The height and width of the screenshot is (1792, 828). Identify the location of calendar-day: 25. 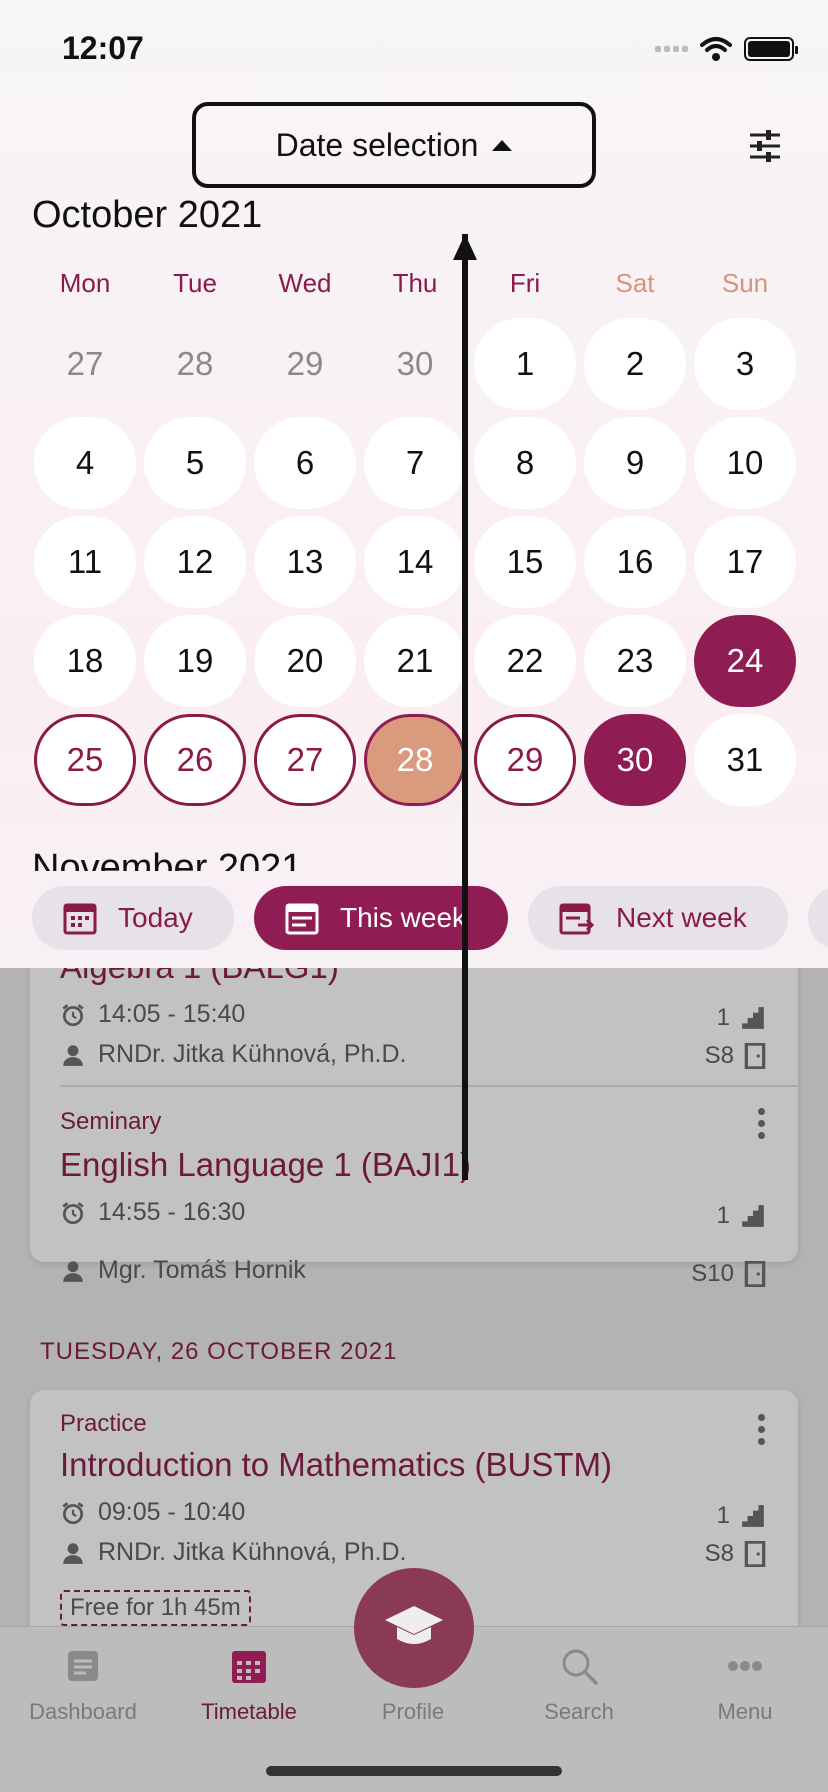
(85, 759).